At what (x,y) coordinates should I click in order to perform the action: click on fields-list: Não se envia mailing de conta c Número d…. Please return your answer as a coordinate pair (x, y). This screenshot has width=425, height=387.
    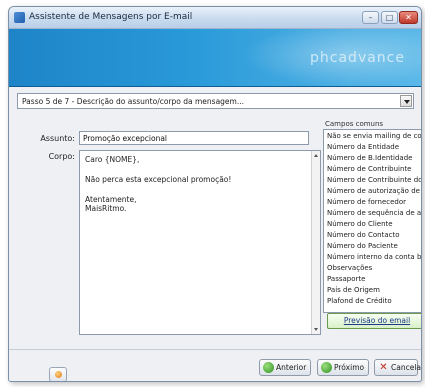
    Looking at the image, I should click on (372, 221).